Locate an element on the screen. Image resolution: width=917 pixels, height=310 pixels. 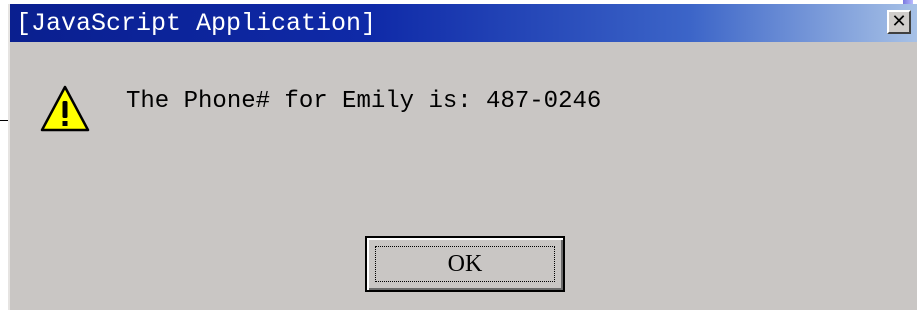
ok-button: OK is located at coordinates (465, 264).